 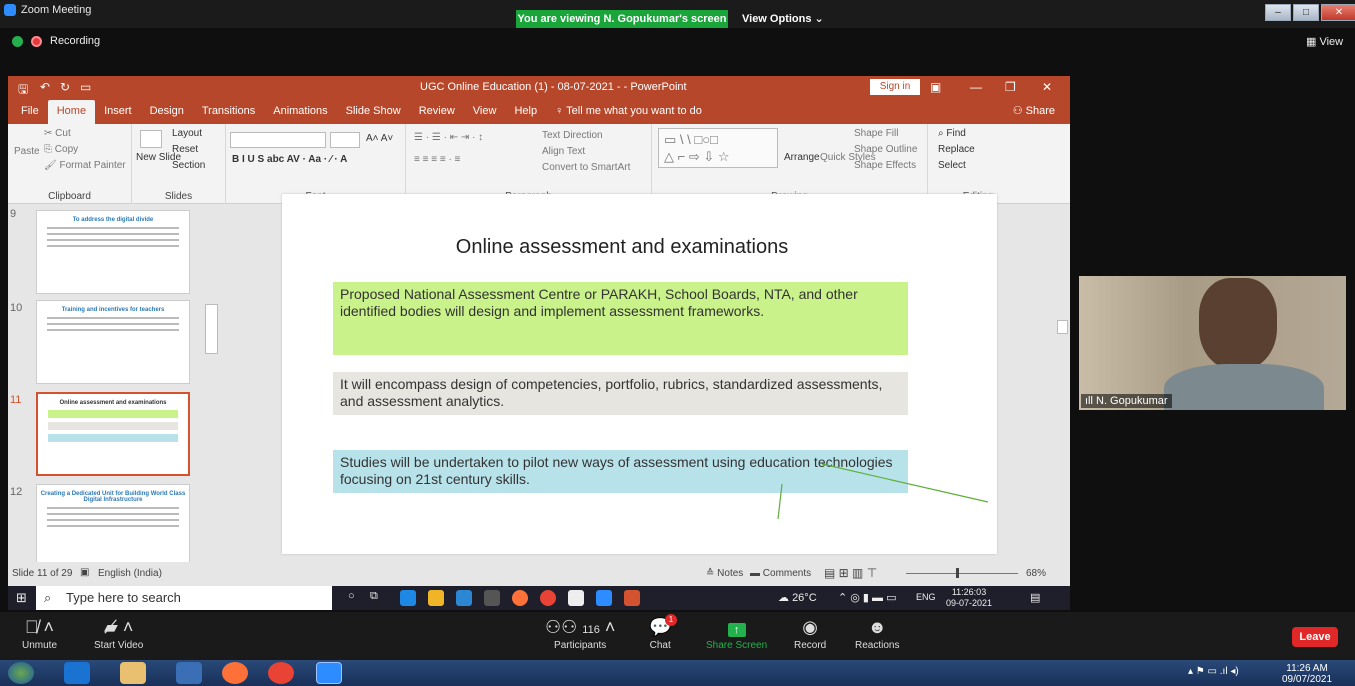 What do you see at coordinates (580, 632) in the screenshot?
I see `participants-button: ⚇⚇ 116 ˄ Participants` at bounding box center [580, 632].